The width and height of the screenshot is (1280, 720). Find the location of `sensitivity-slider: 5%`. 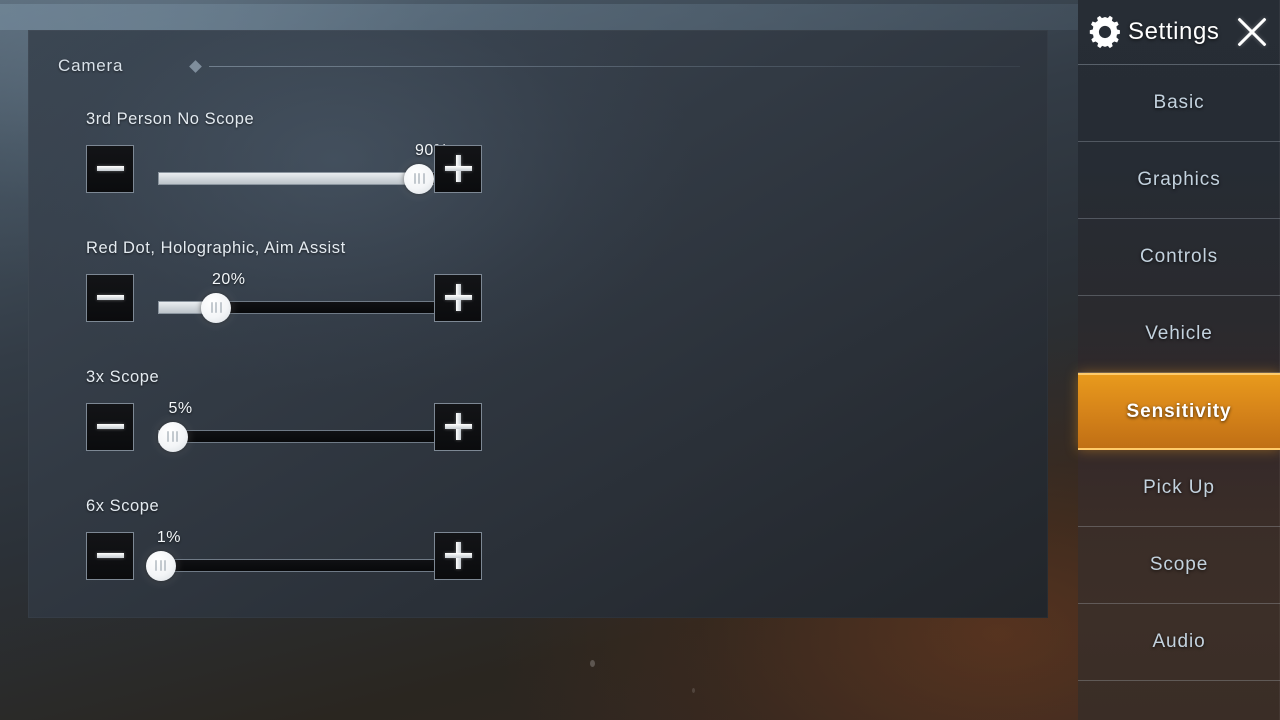

sensitivity-slider: 5% is located at coordinates (306, 425).